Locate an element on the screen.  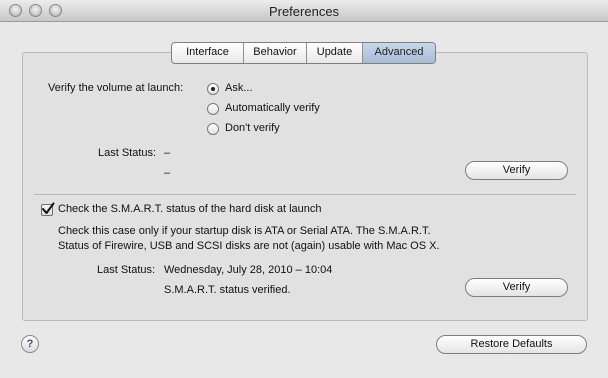
checkmark-icon is located at coordinates (48, 208).